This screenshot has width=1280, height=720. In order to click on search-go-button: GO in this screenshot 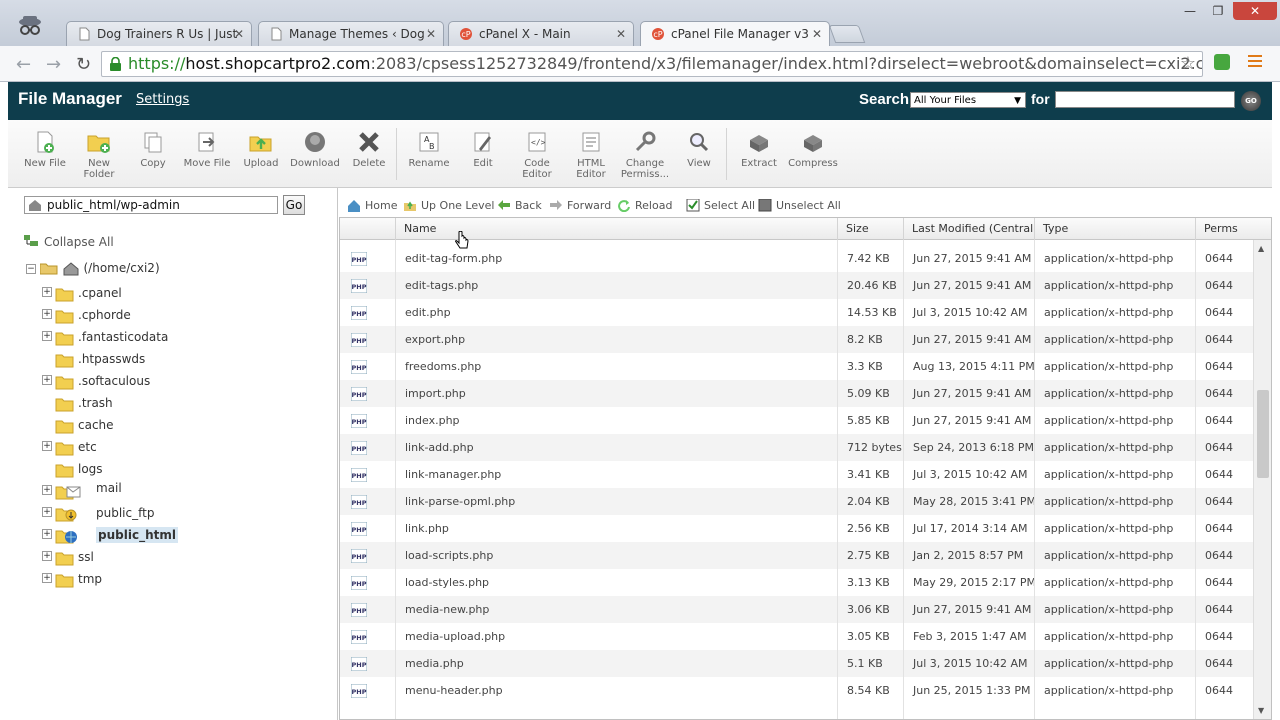, I will do `click(1251, 101)`.